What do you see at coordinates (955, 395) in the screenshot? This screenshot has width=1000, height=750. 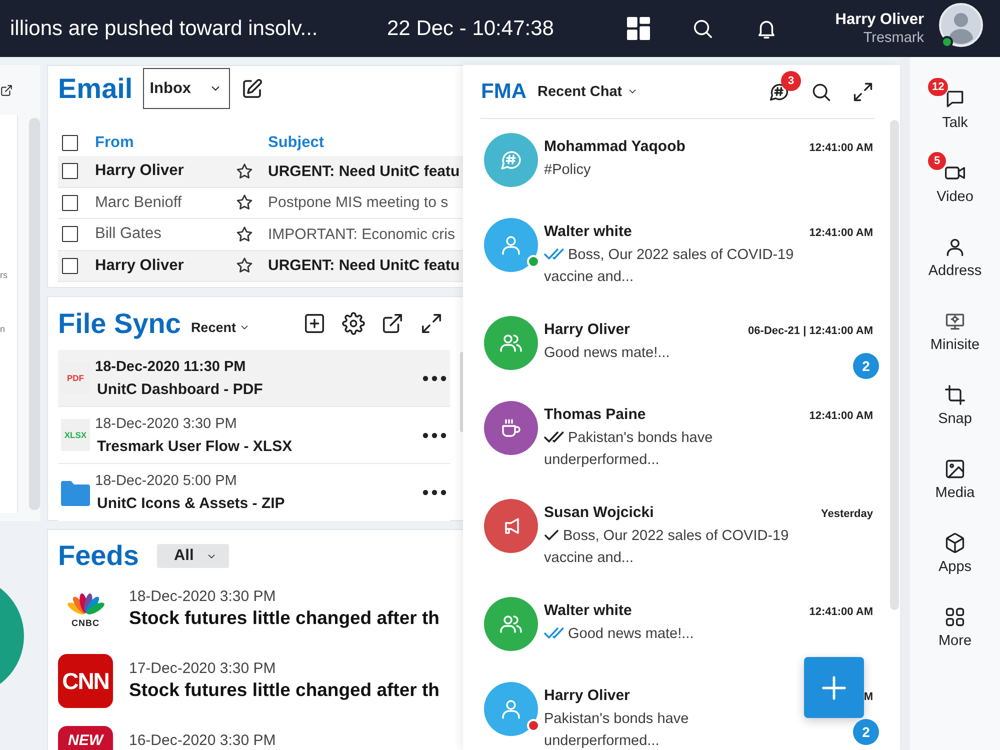 I see `crop-icon` at bounding box center [955, 395].